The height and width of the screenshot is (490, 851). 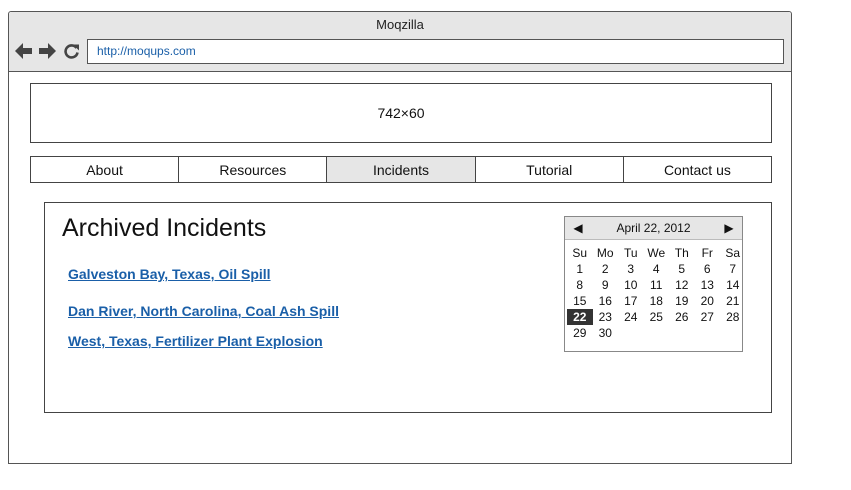 What do you see at coordinates (733, 317) in the screenshot?
I see `calendar-day: 28` at bounding box center [733, 317].